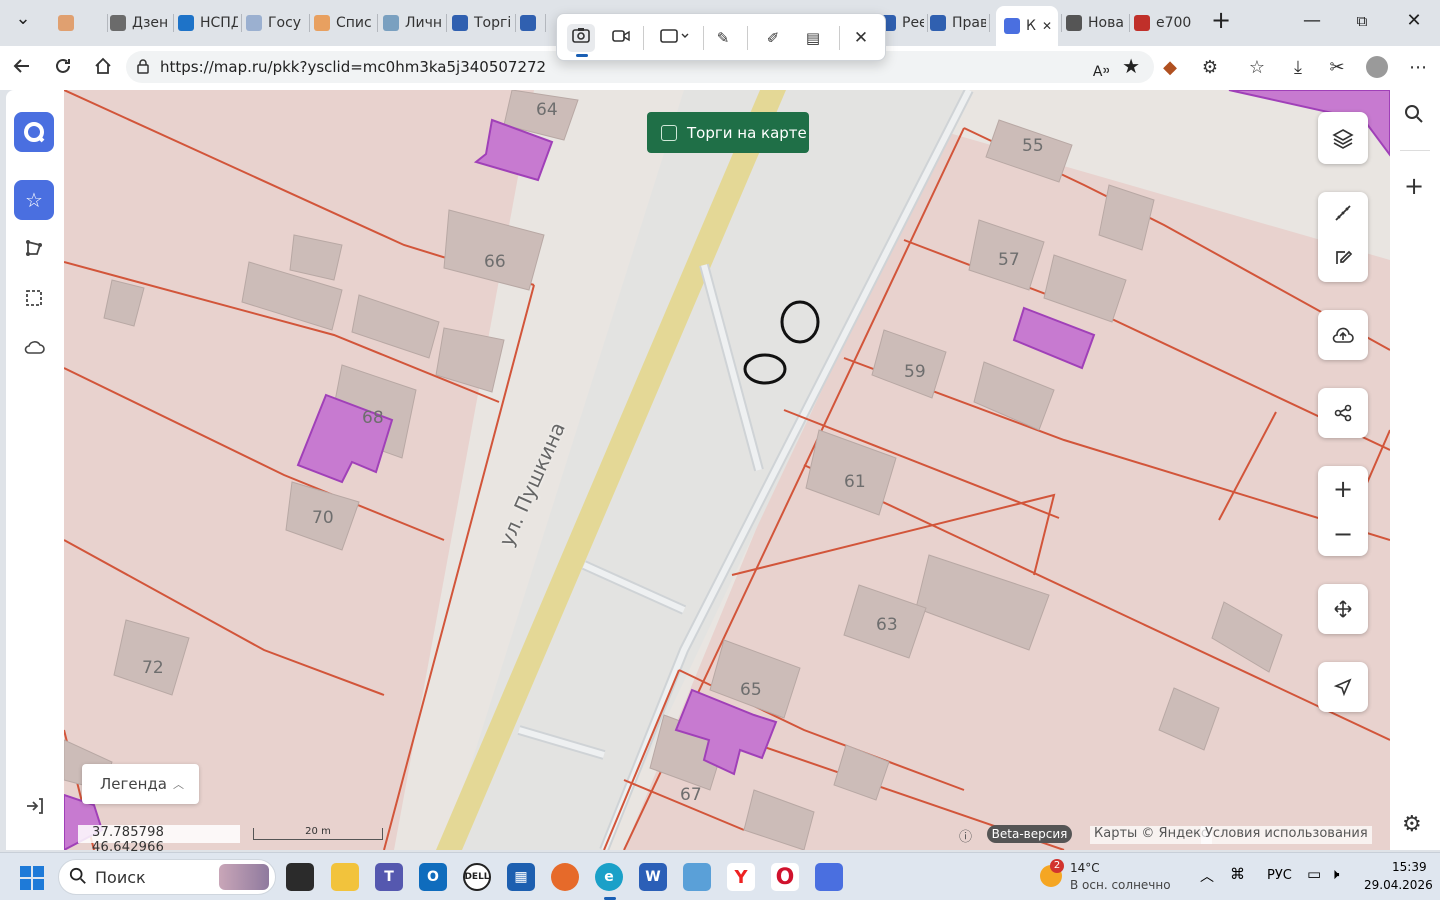 The image size is (1440, 900). I want to click on store-icon: ▦, so click(521, 877).